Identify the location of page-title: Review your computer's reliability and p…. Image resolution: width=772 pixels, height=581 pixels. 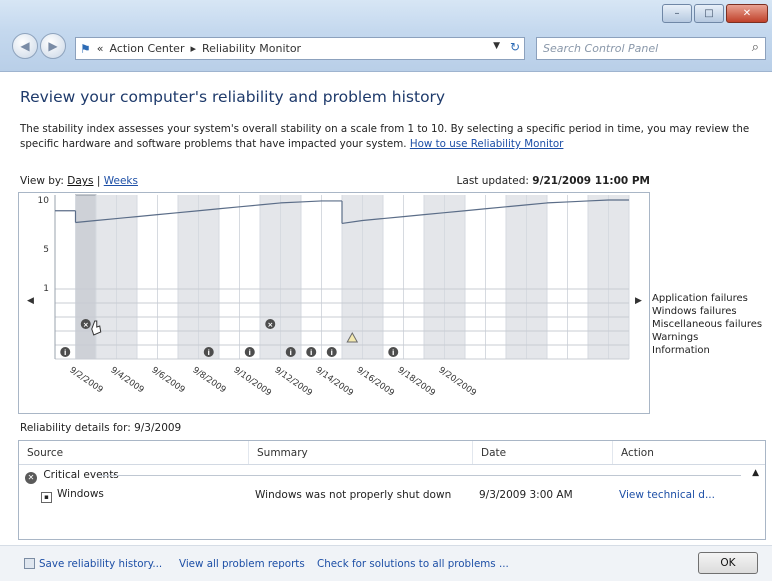
(233, 97).